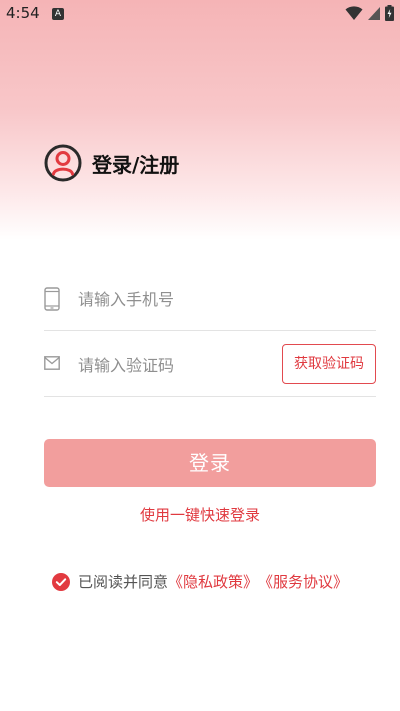 The width and height of the screenshot is (400, 711). Describe the element at coordinates (303, 581) in the screenshot. I see `service-agreement-link: 《服务协议》` at that location.